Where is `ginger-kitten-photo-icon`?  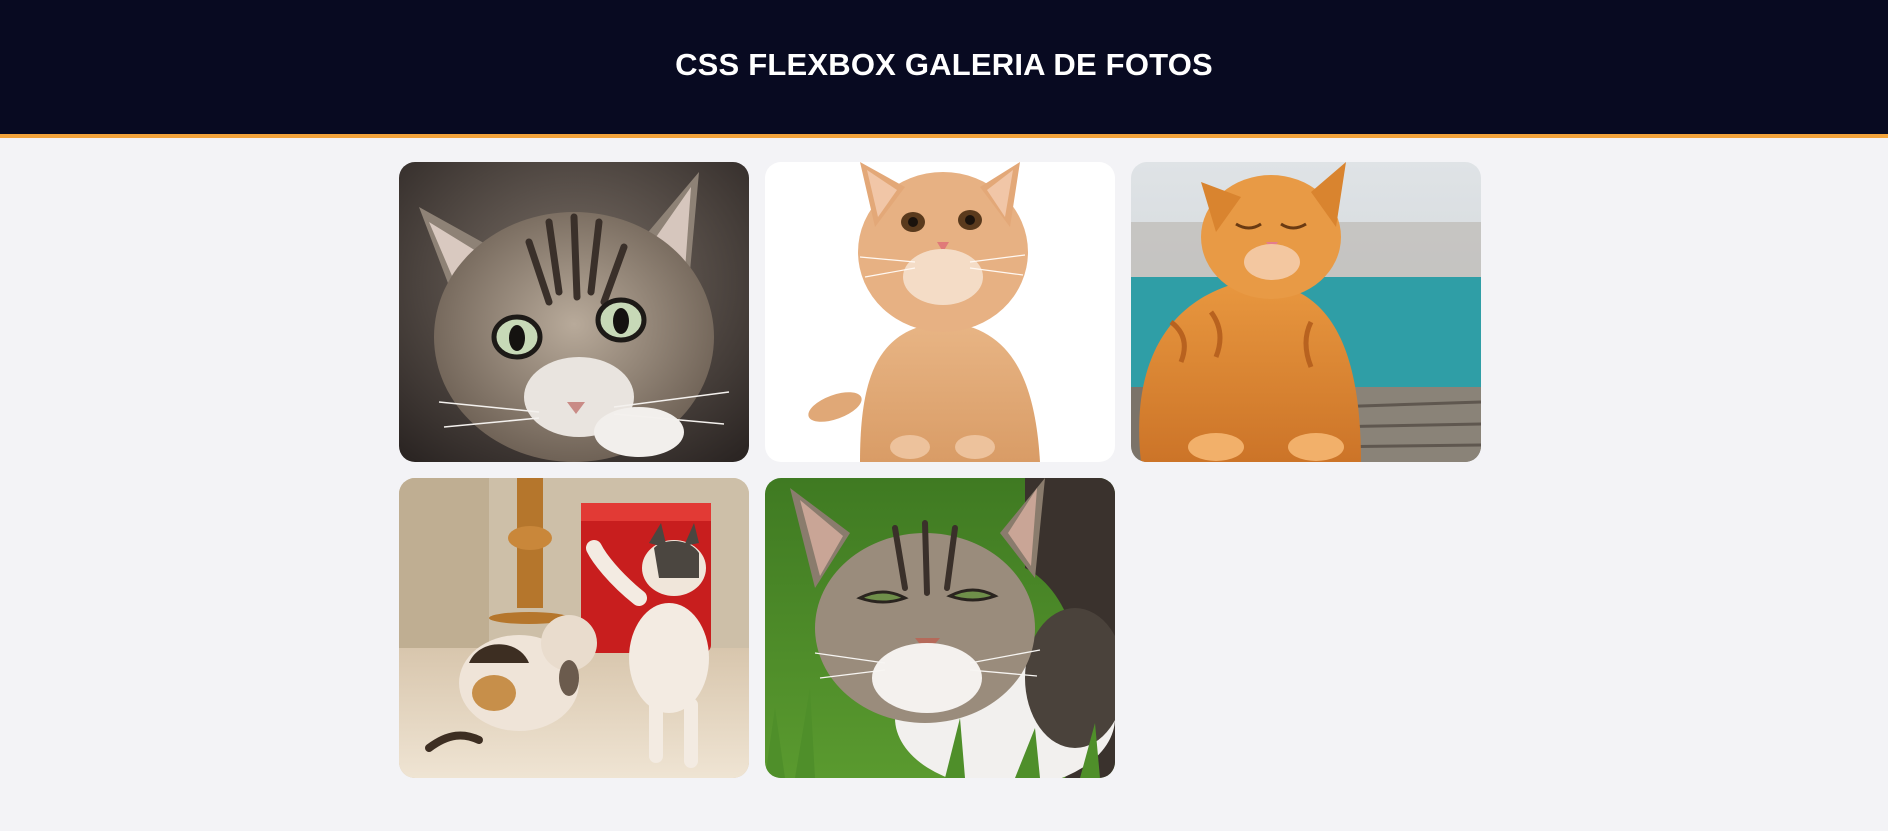
ginger-kitten-photo-icon is located at coordinates (940, 312).